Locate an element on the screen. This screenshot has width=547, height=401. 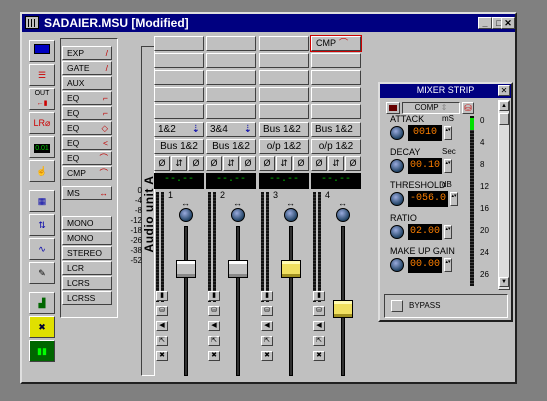
scroll-down-button: ▼ is located at coordinates (504, 282).